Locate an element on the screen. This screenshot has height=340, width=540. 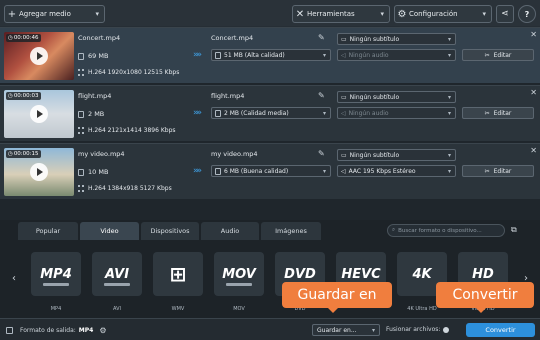
merge-toggle is located at coordinates (446, 329).